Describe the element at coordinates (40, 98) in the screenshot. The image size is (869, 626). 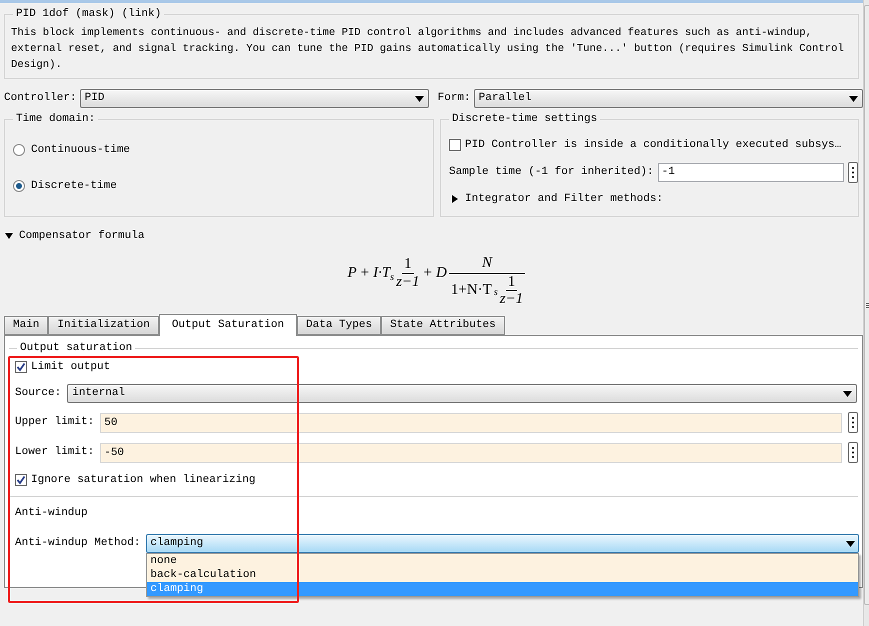
I see `controller-label: Controller:` at that location.